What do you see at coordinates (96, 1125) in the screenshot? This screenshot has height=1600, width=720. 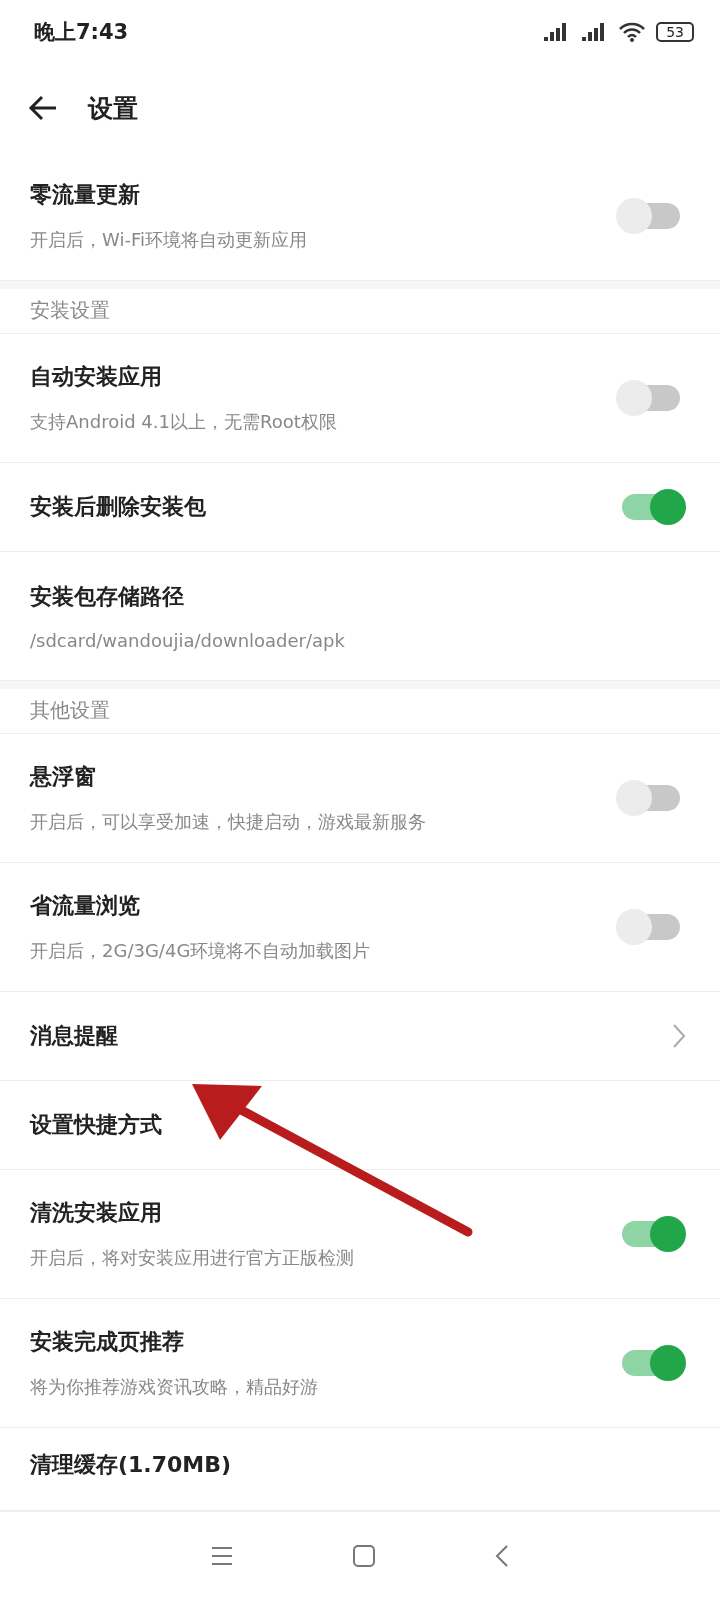 I see `setting-title: 设置快捷方式` at bounding box center [96, 1125].